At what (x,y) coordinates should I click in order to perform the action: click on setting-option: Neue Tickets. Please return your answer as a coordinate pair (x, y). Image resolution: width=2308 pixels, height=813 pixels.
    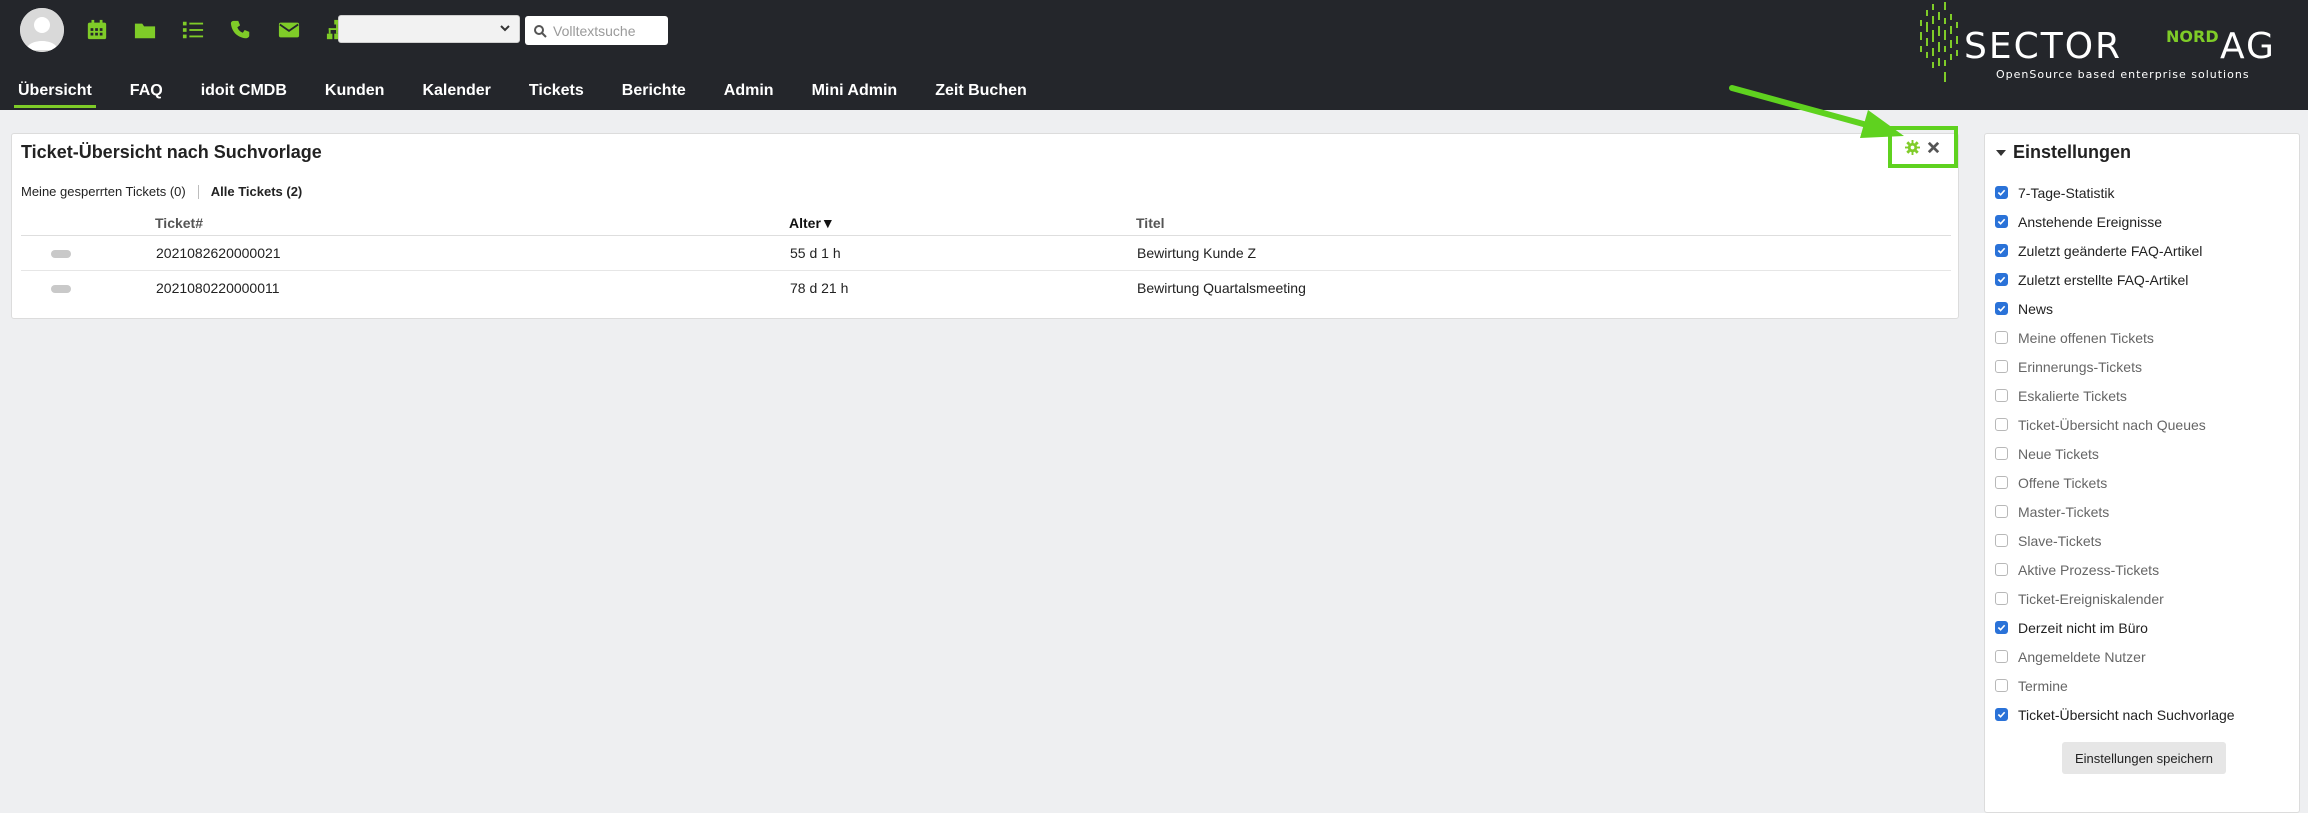
    Looking at the image, I should click on (2115, 453).